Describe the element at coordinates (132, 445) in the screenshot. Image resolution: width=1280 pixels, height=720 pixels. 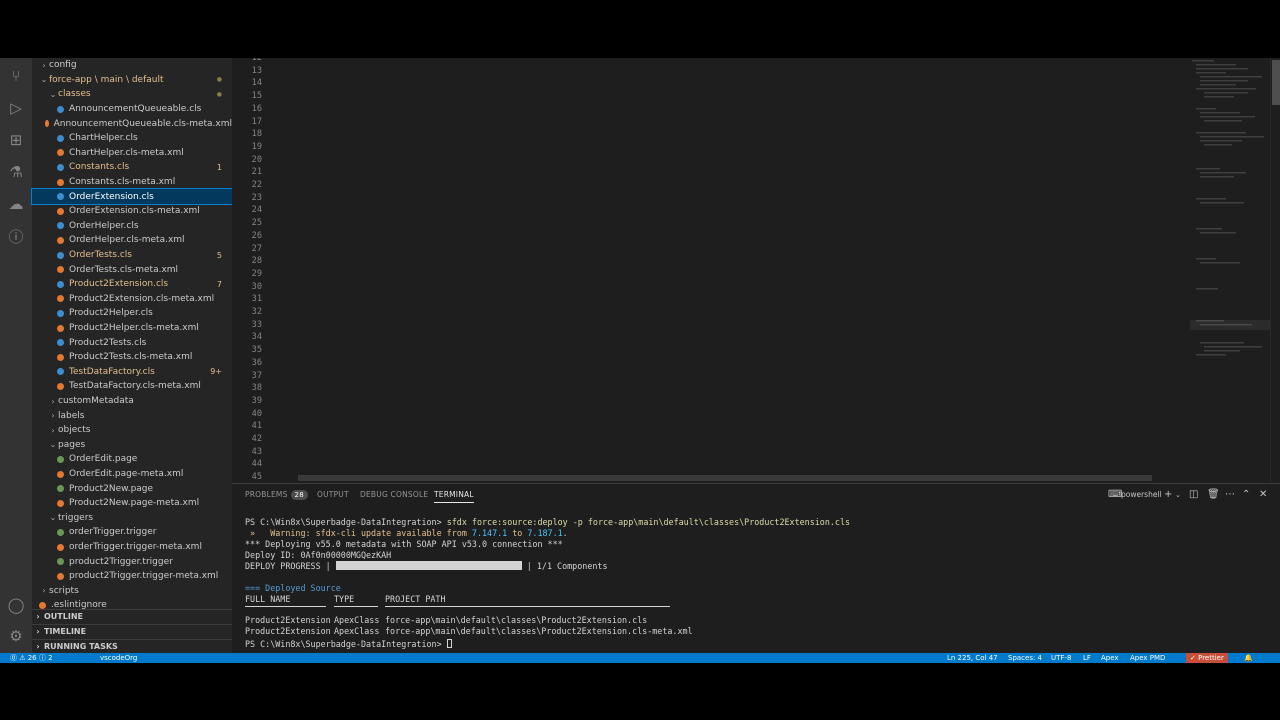
I see `tree-item: ⌄ pages` at that location.